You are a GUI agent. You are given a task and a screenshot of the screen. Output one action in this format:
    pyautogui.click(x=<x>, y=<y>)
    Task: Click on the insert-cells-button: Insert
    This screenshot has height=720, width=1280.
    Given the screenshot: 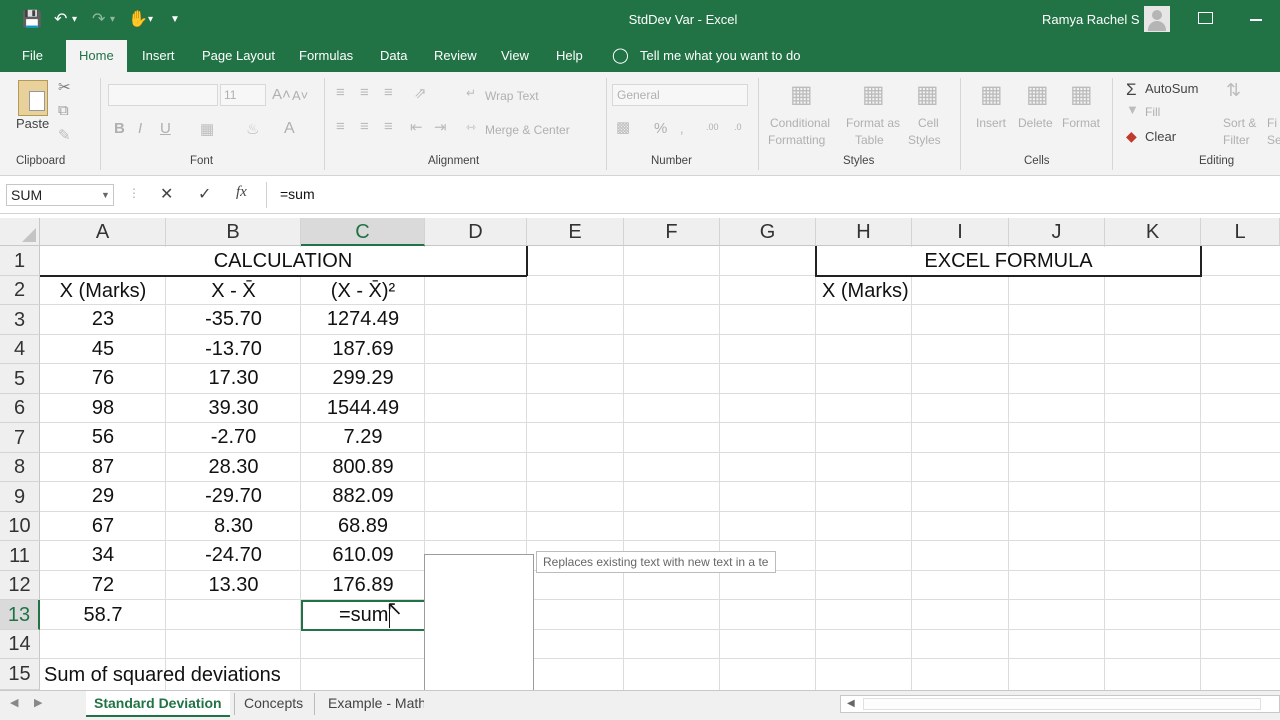 What is the action you would take?
    pyautogui.click(x=991, y=123)
    